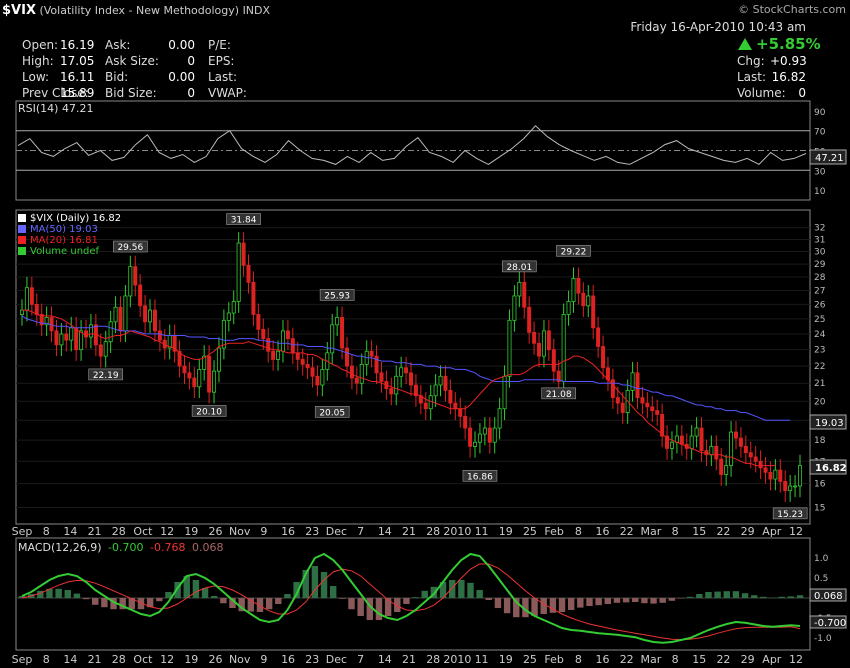 The width and height of the screenshot is (850, 668). What do you see at coordinates (820, 192) in the screenshot?
I see `rsi-tick-label: 10` at bounding box center [820, 192].